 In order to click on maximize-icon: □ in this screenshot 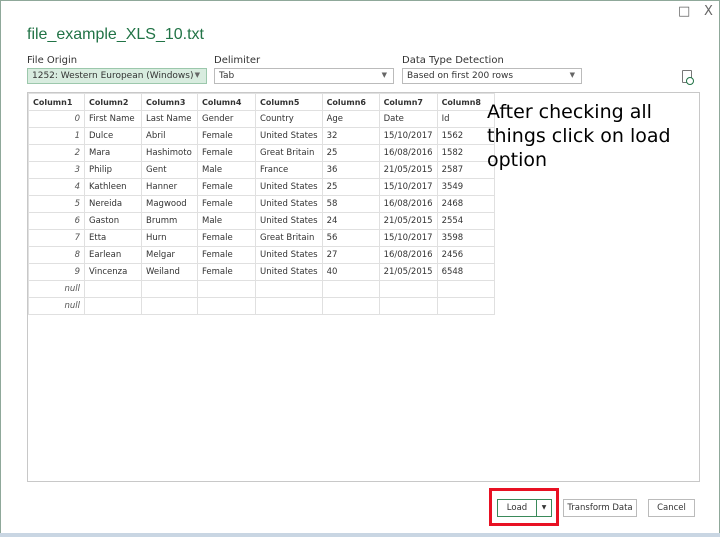, I will do `click(684, 11)`.